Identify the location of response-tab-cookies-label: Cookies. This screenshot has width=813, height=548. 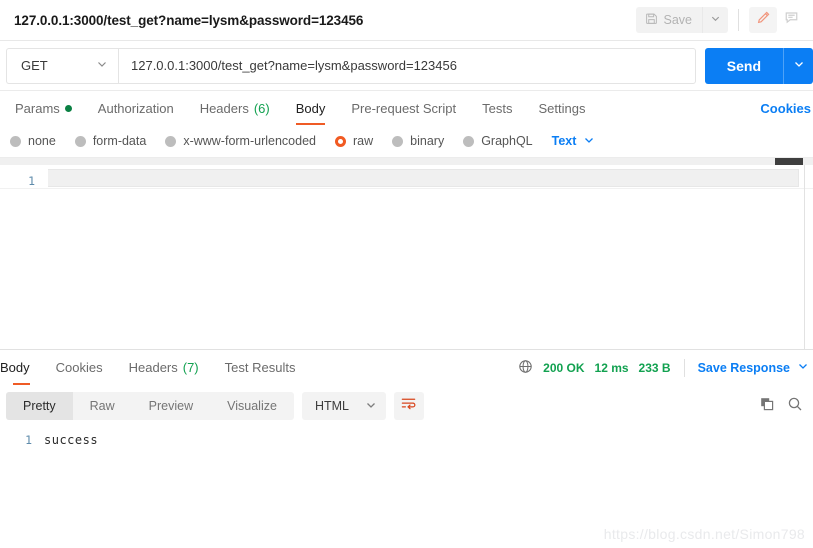
(79, 367).